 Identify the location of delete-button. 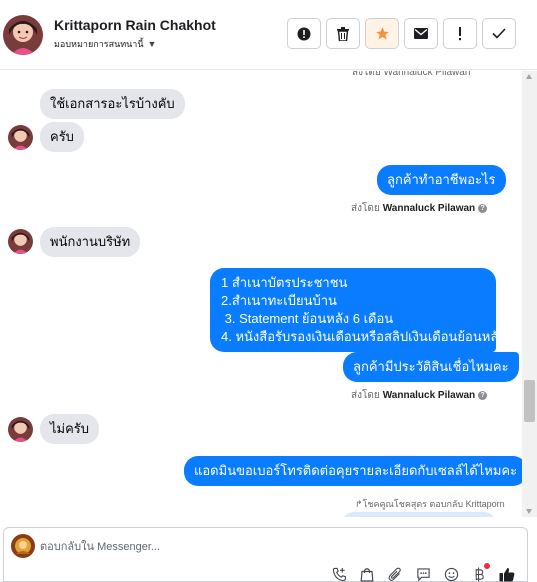
(343, 33).